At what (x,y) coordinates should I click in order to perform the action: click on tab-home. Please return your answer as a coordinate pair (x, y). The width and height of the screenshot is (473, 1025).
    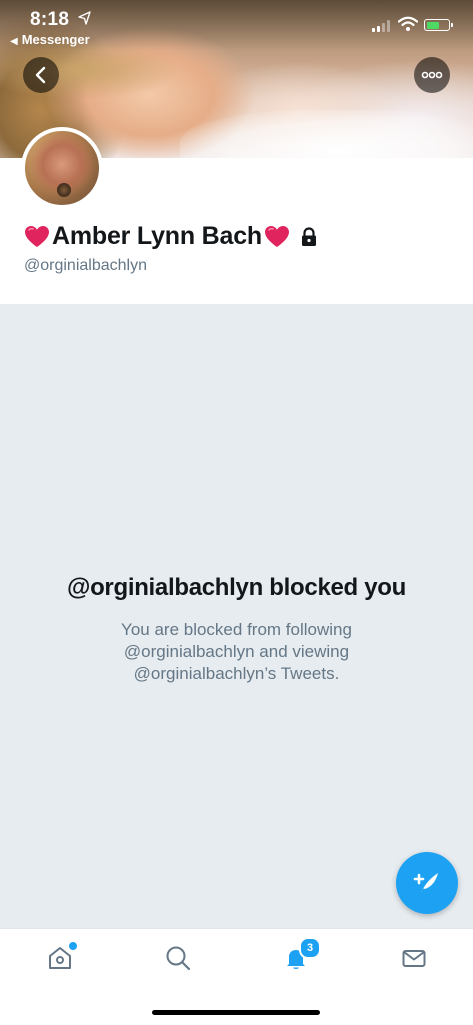
    Looking at the image, I should click on (60, 958).